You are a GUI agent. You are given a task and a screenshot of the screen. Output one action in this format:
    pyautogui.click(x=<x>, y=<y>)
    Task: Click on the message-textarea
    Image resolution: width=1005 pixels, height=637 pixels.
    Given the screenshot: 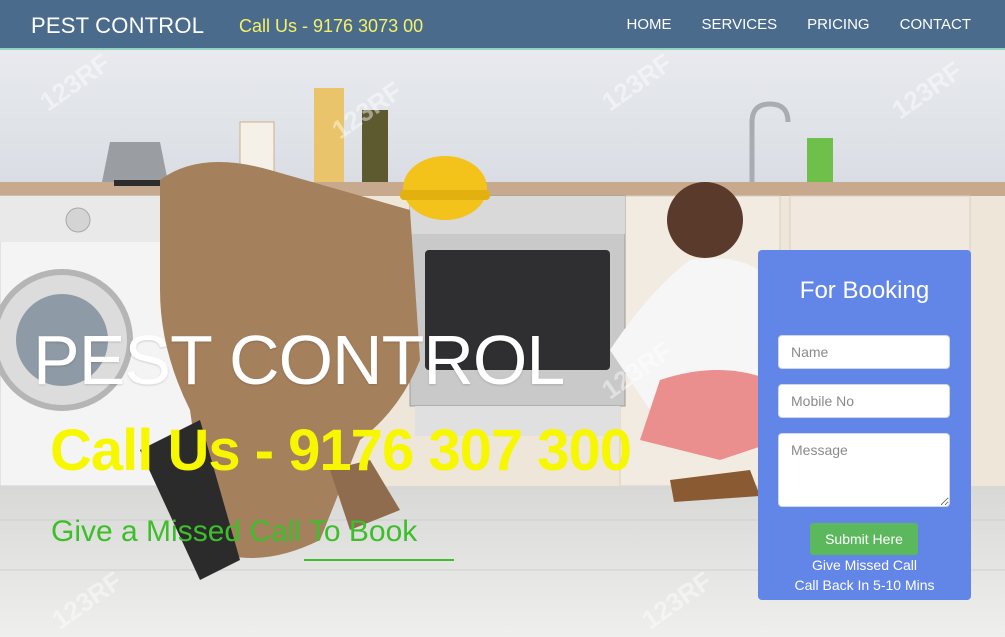 What is the action you would take?
    pyautogui.click(x=864, y=470)
    